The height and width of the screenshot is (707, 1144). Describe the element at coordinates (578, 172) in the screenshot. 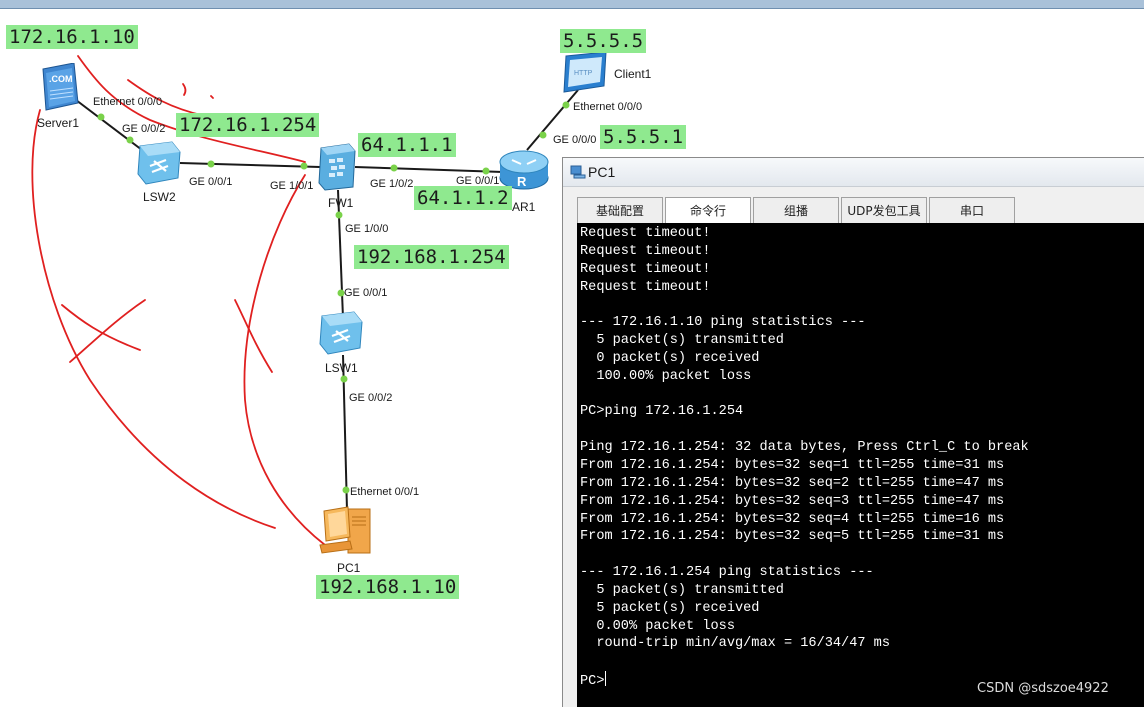

I see `pc-window-icon` at that location.